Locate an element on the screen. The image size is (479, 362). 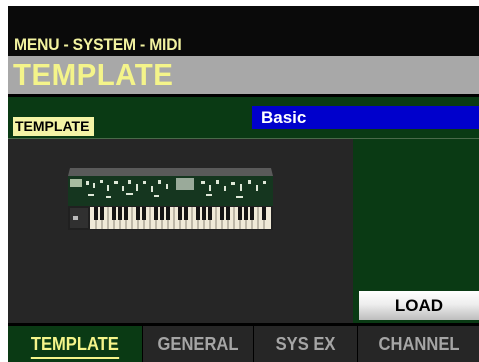
load-button: LOAD is located at coordinates (419, 305).